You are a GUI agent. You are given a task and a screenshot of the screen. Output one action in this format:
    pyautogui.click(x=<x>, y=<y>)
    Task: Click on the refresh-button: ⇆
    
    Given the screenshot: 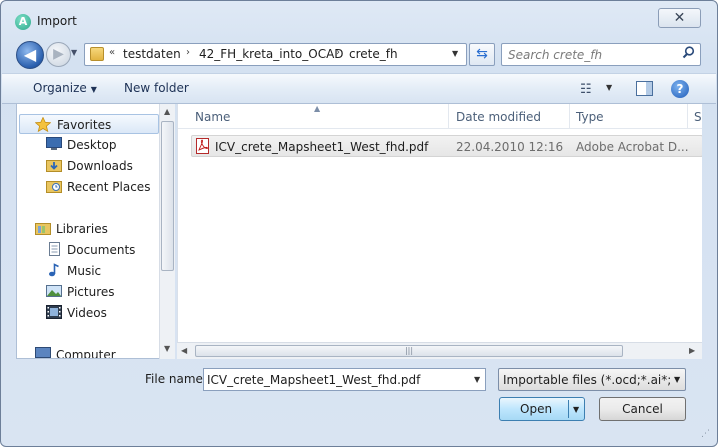 What is the action you would take?
    pyautogui.click(x=482, y=54)
    